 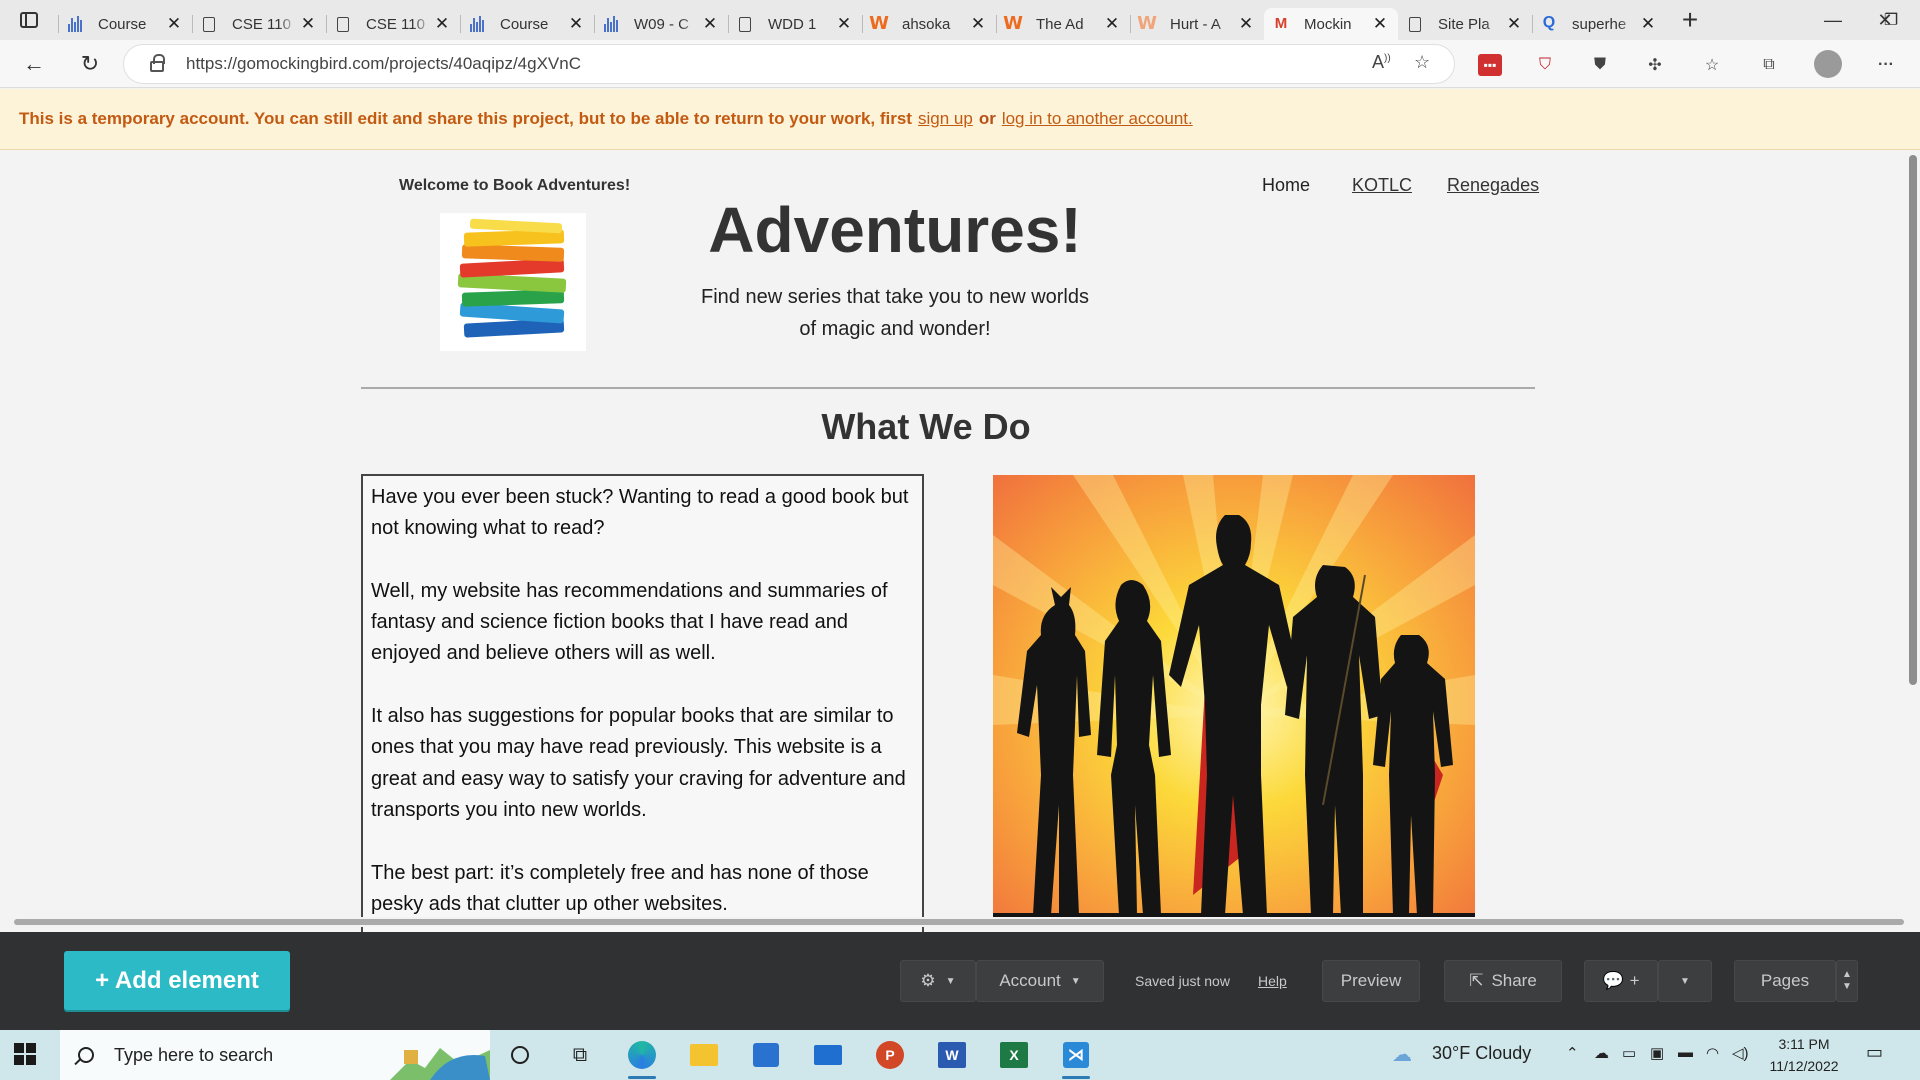 I want to click on chevron-up-icon: ⌃, so click(x=1572, y=1053).